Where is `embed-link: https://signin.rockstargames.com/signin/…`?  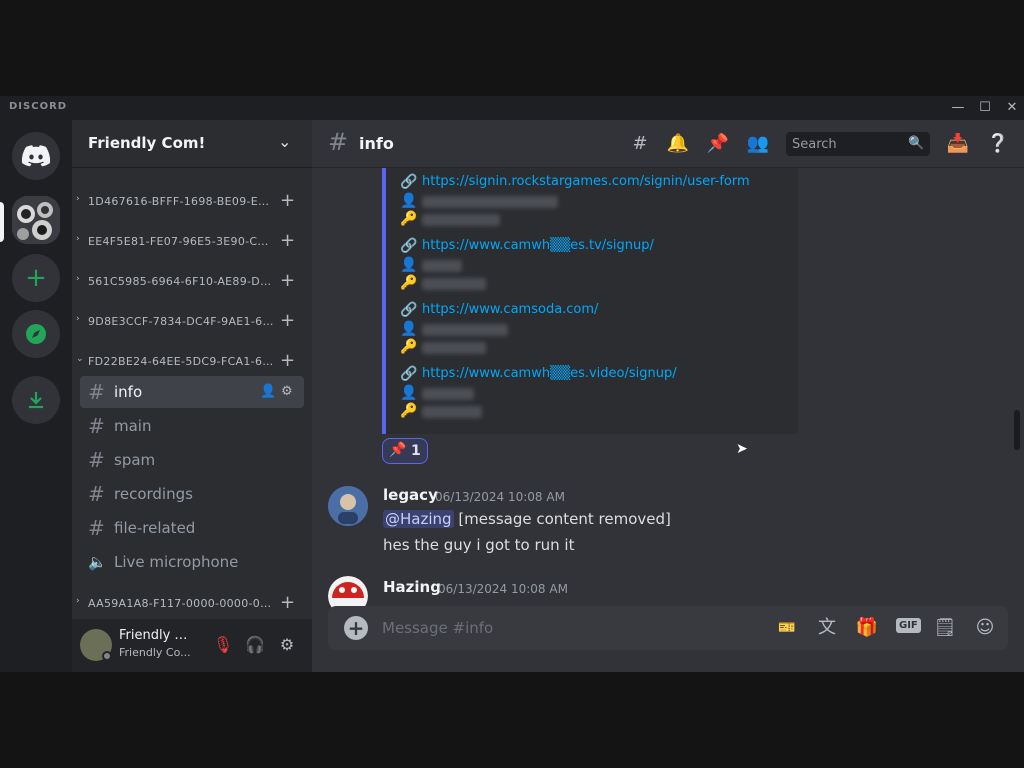 embed-link: https://signin.rockstargames.com/signin/… is located at coordinates (586, 181).